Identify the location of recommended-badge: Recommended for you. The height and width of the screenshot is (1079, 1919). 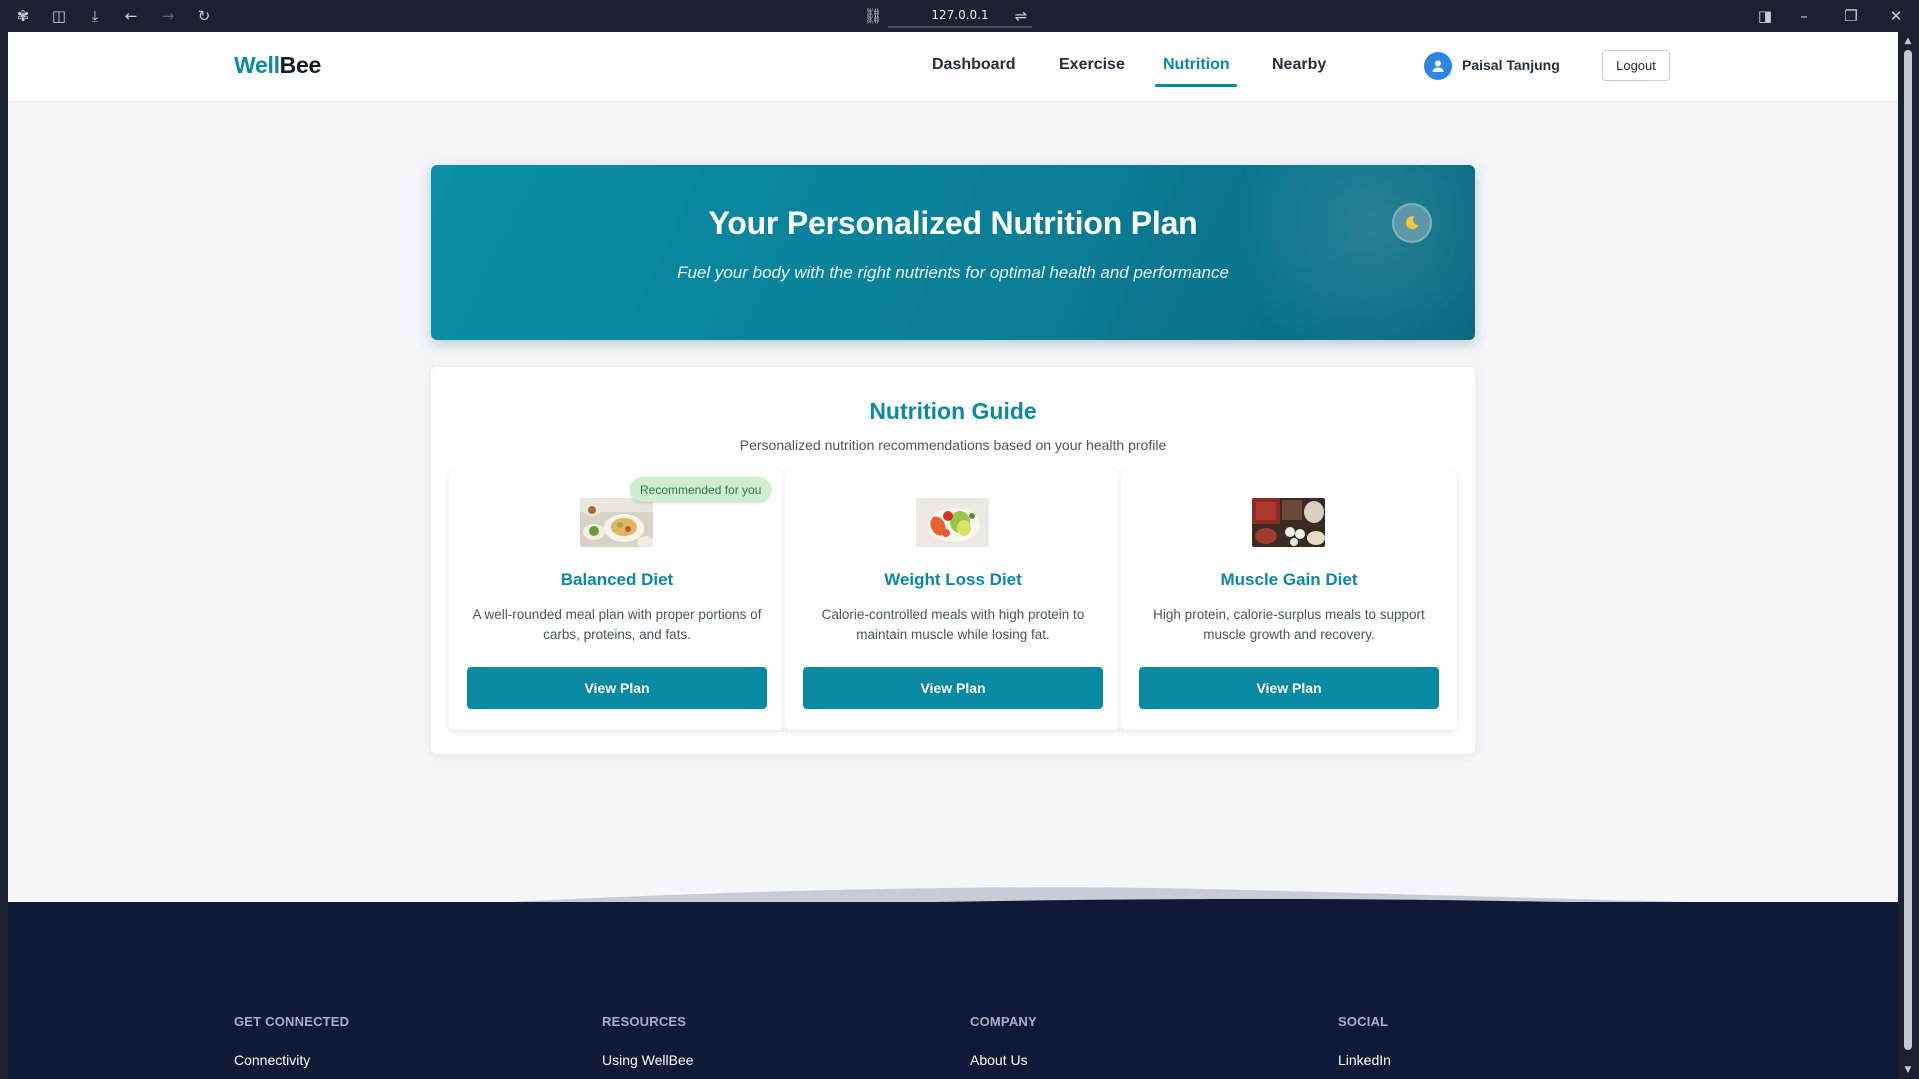
(701, 489).